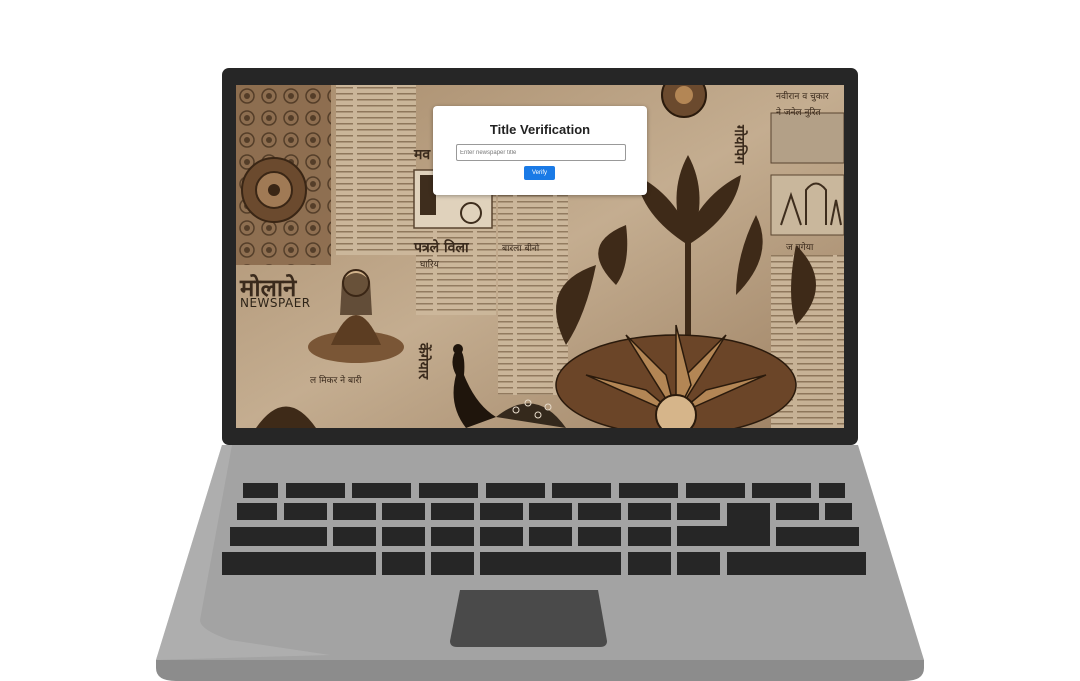 The width and height of the screenshot is (1080, 681). I want to click on wallpaper-small-left: मव, so click(422, 155).